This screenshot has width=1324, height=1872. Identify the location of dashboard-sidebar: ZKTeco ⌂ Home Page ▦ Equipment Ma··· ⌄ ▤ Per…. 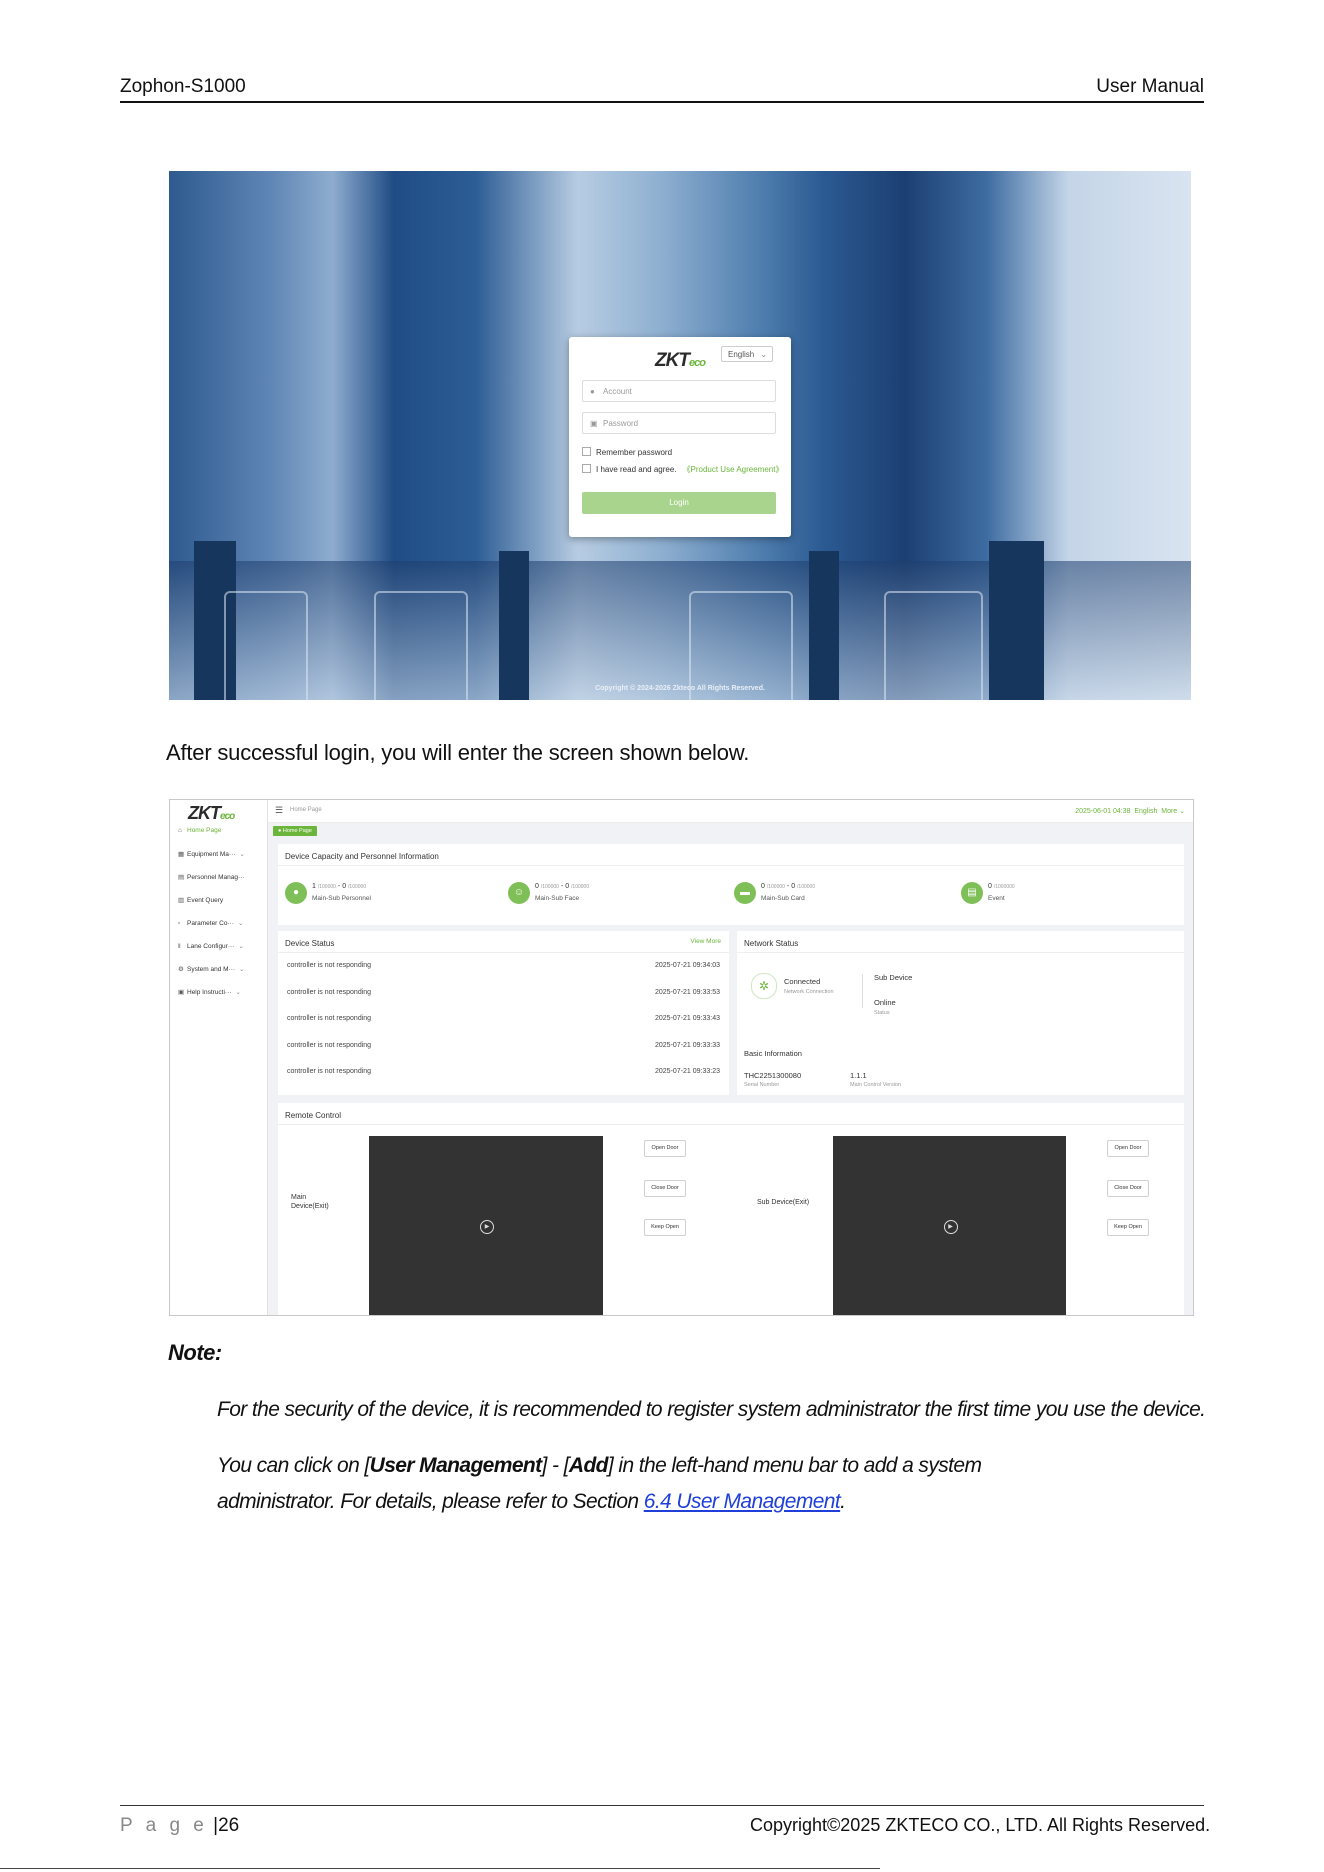
(219, 1057).